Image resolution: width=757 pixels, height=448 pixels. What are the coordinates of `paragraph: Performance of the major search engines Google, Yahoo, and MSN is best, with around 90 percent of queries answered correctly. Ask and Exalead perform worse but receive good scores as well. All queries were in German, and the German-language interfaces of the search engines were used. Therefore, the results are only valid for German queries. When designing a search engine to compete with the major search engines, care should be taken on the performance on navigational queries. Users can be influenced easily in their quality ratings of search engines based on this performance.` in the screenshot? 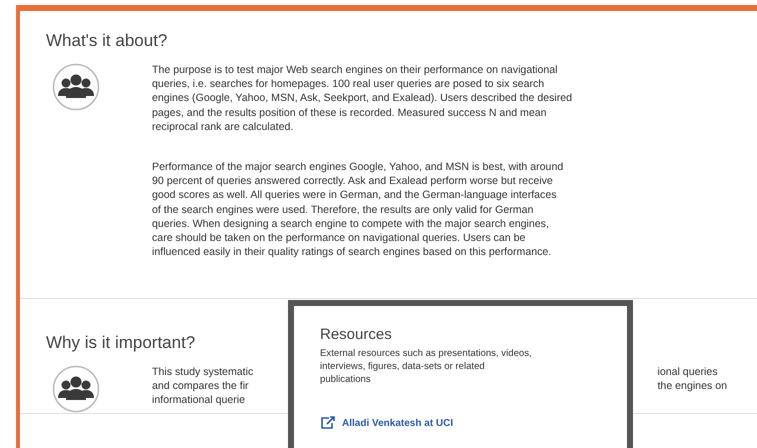 It's located at (358, 210).